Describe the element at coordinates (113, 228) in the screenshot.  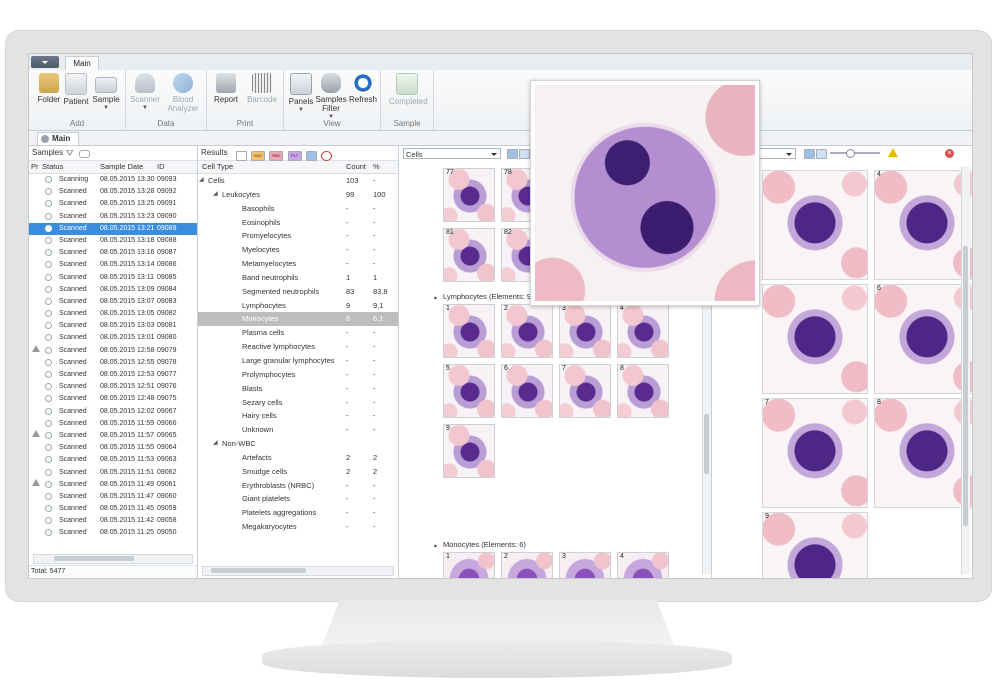
I see `table-row: Scanned 08.05.2015 13:21 09089` at that location.